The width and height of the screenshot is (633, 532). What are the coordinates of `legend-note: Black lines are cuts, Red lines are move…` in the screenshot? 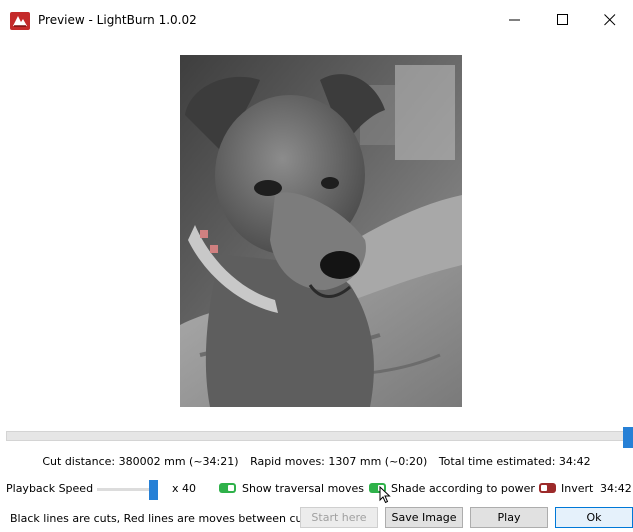 It's located at (161, 518).